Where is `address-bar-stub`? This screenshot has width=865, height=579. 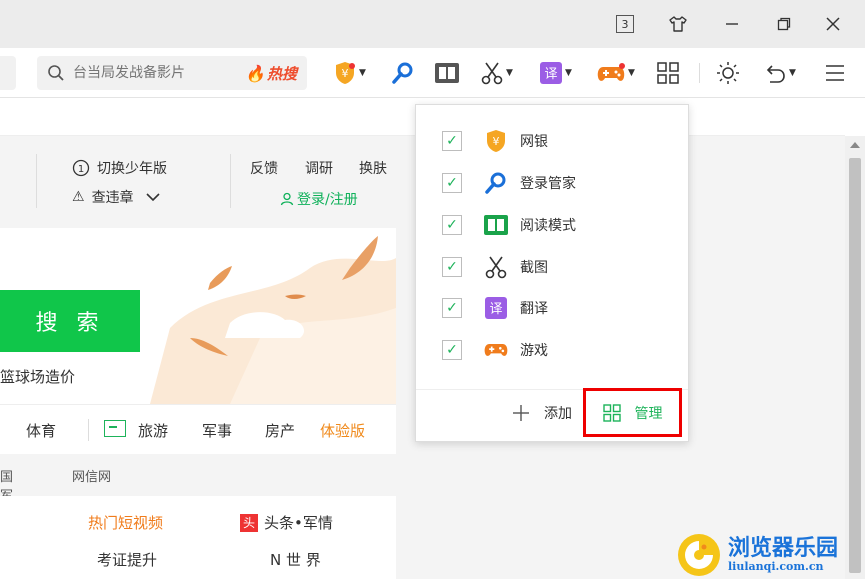 address-bar-stub is located at coordinates (8, 73).